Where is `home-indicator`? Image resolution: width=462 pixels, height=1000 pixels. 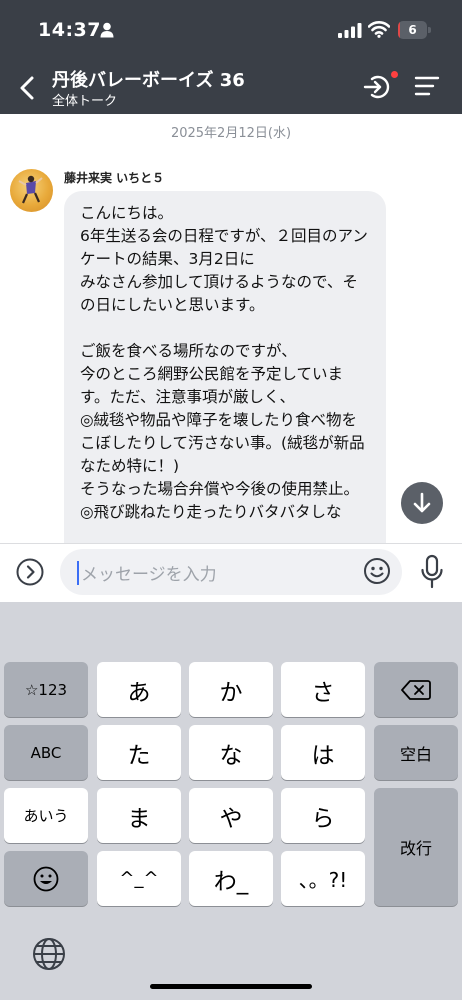
home-indicator is located at coordinates (231, 986).